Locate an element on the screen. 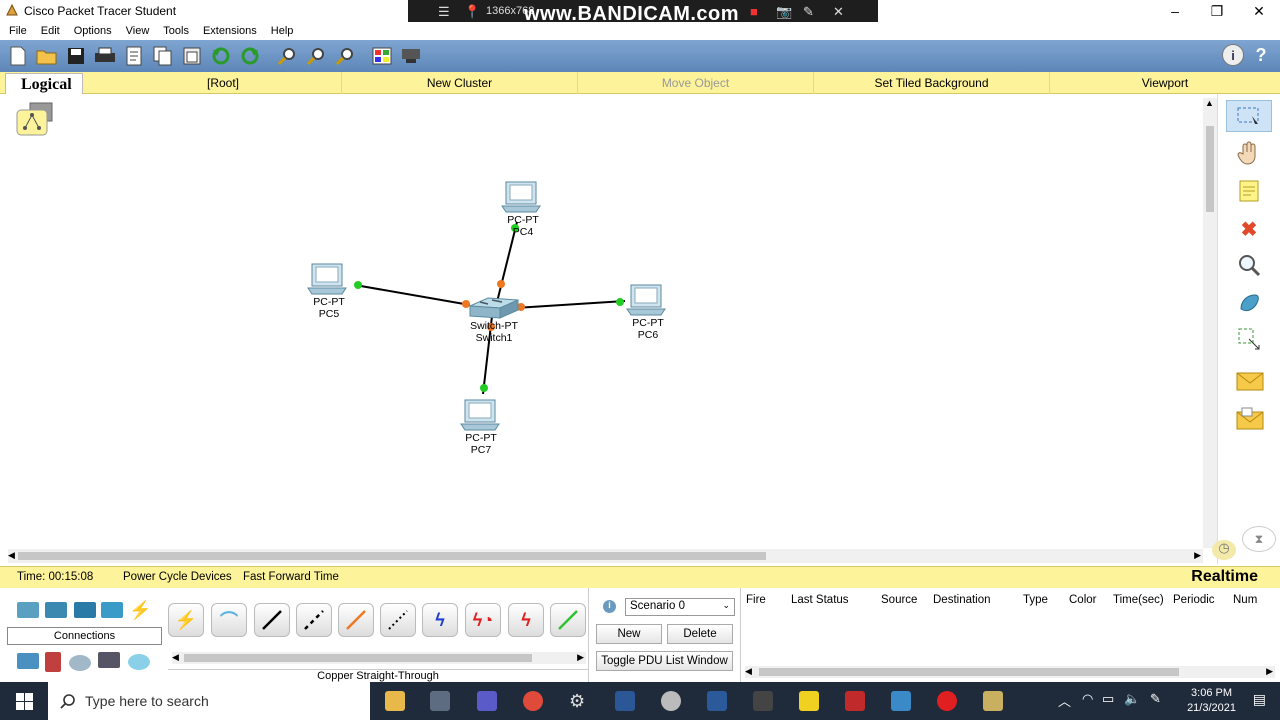 The width and height of the screenshot is (1280, 720). pc6-device is located at coordinates (646, 300).